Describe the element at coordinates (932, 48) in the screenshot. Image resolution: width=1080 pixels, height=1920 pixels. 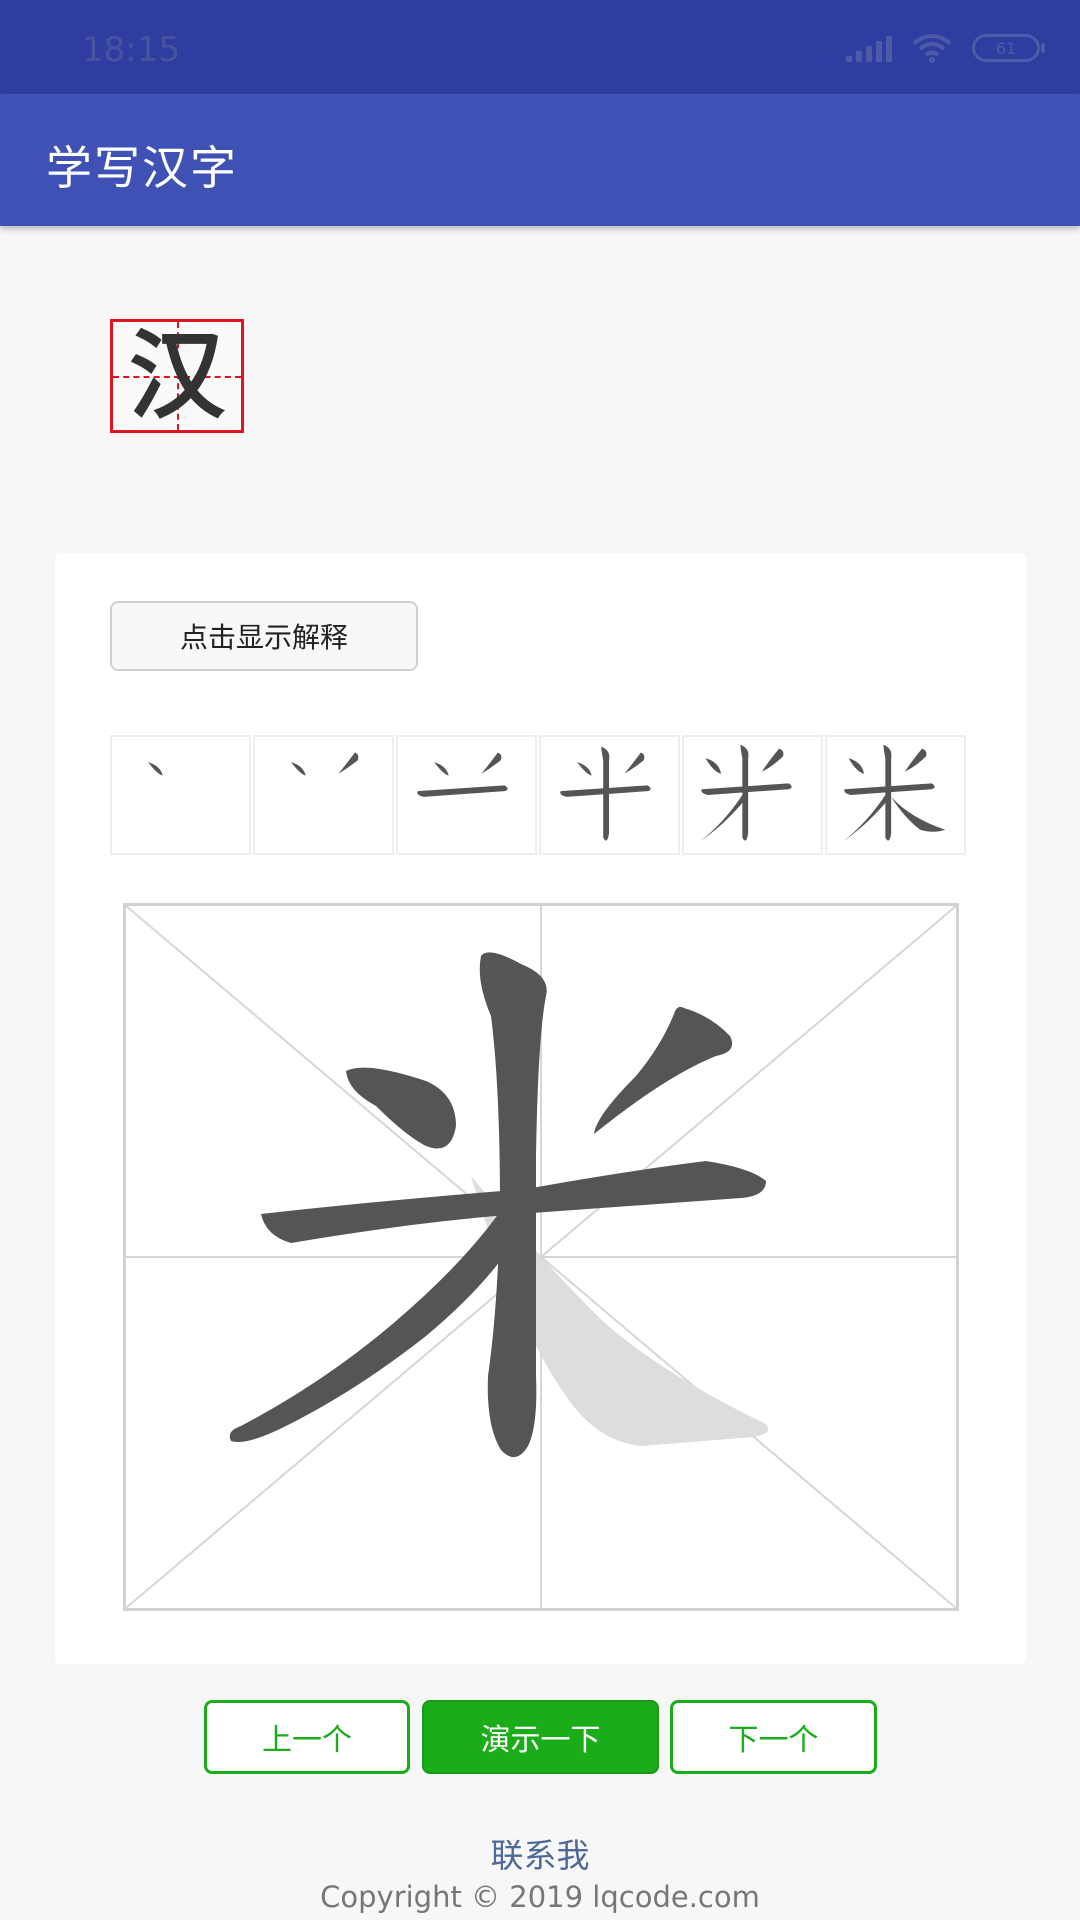
I see `wifi-icon` at that location.